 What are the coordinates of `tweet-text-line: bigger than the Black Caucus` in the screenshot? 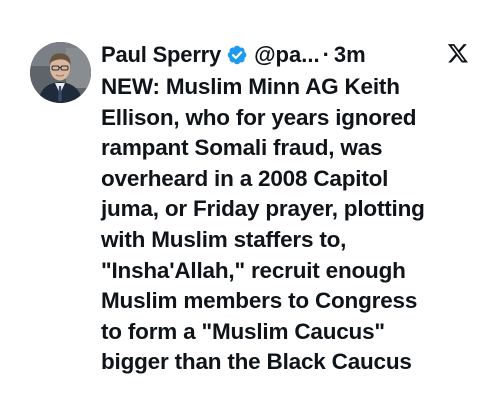 It's located at (256, 362).